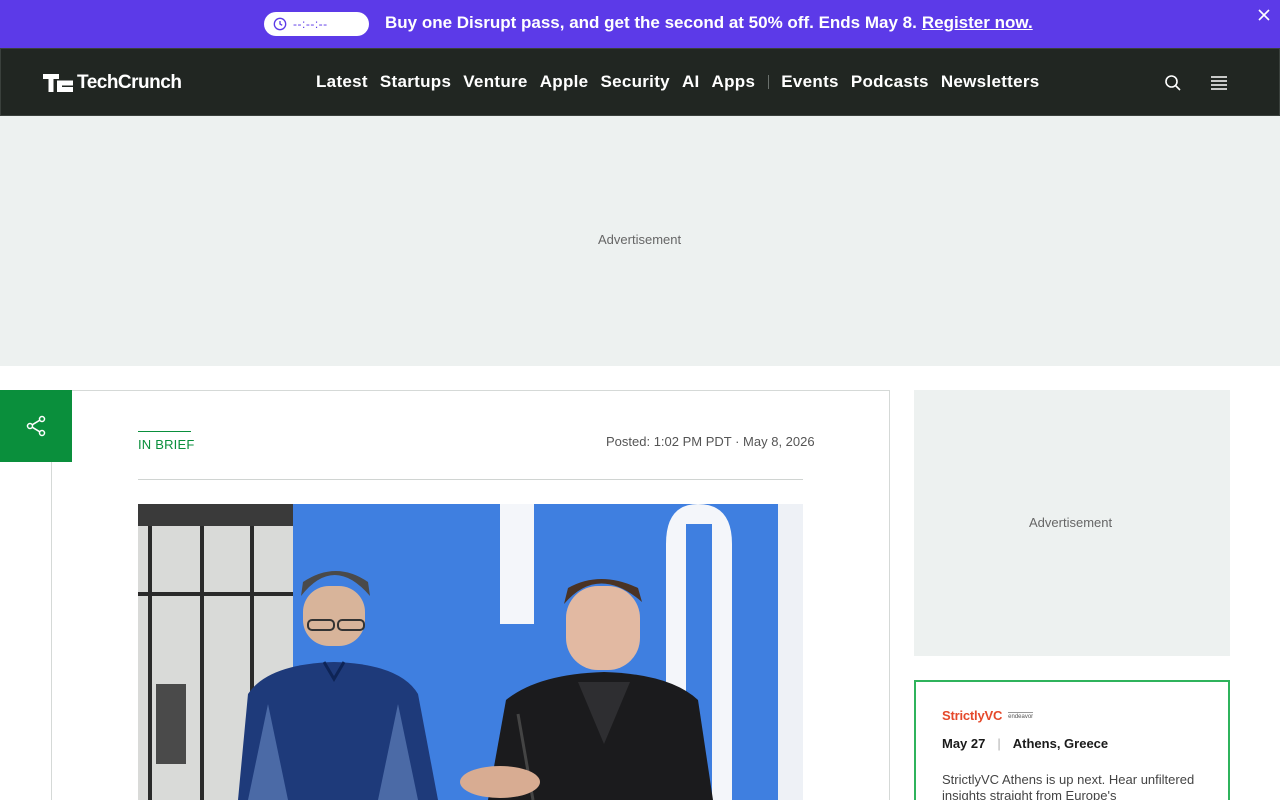 This screenshot has width=1280, height=800. What do you see at coordinates (129, 82) in the screenshot?
I see `logo-wordmark: TechCrunch` at bounding box center [129, 82].